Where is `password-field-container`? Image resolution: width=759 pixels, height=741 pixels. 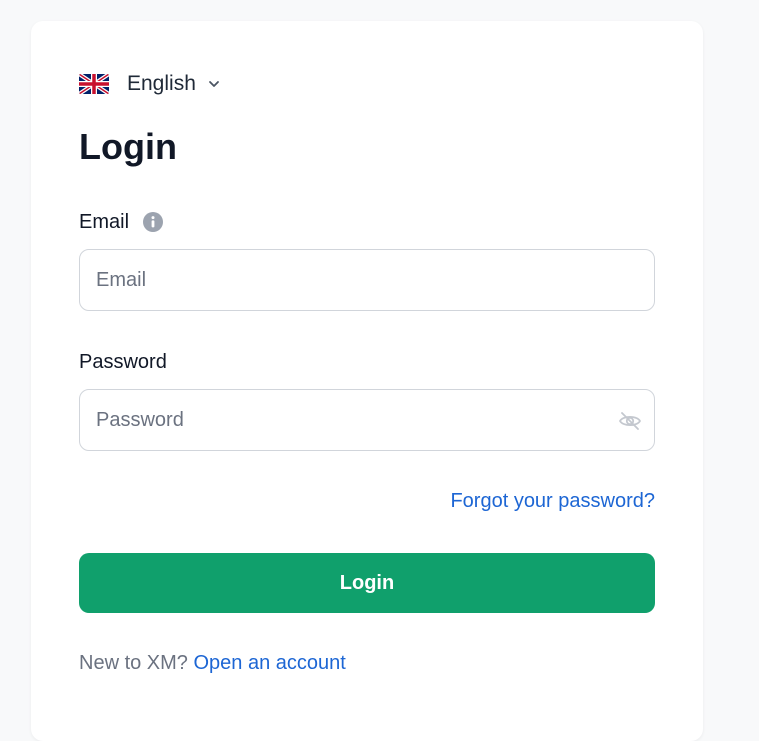
password-field-container is located at coordinates (367, 420).